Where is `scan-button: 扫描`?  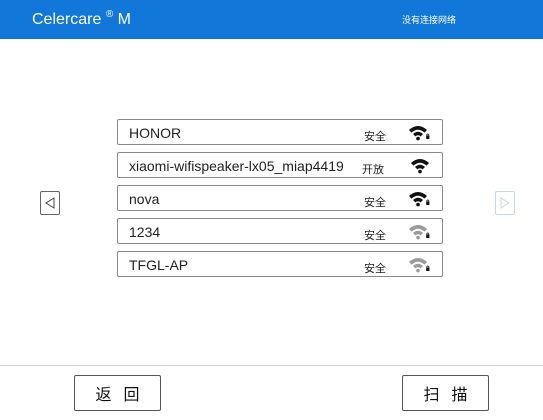
scan-button: 扫描 is located at coordinates (445, 393).